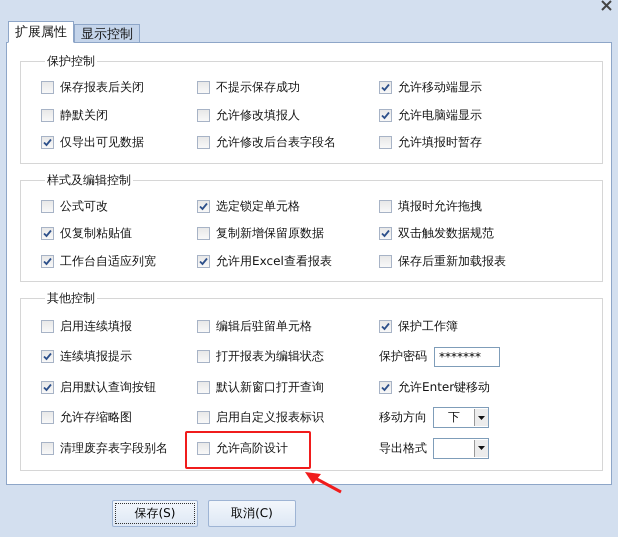  I want to click on checkbox-label: 选定锁定单元格, so click(258, 206).